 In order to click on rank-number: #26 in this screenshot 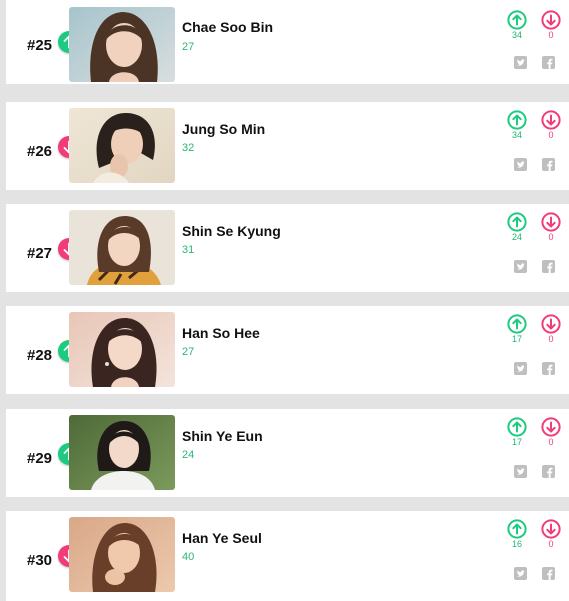, I will do `click(40, 151)`.